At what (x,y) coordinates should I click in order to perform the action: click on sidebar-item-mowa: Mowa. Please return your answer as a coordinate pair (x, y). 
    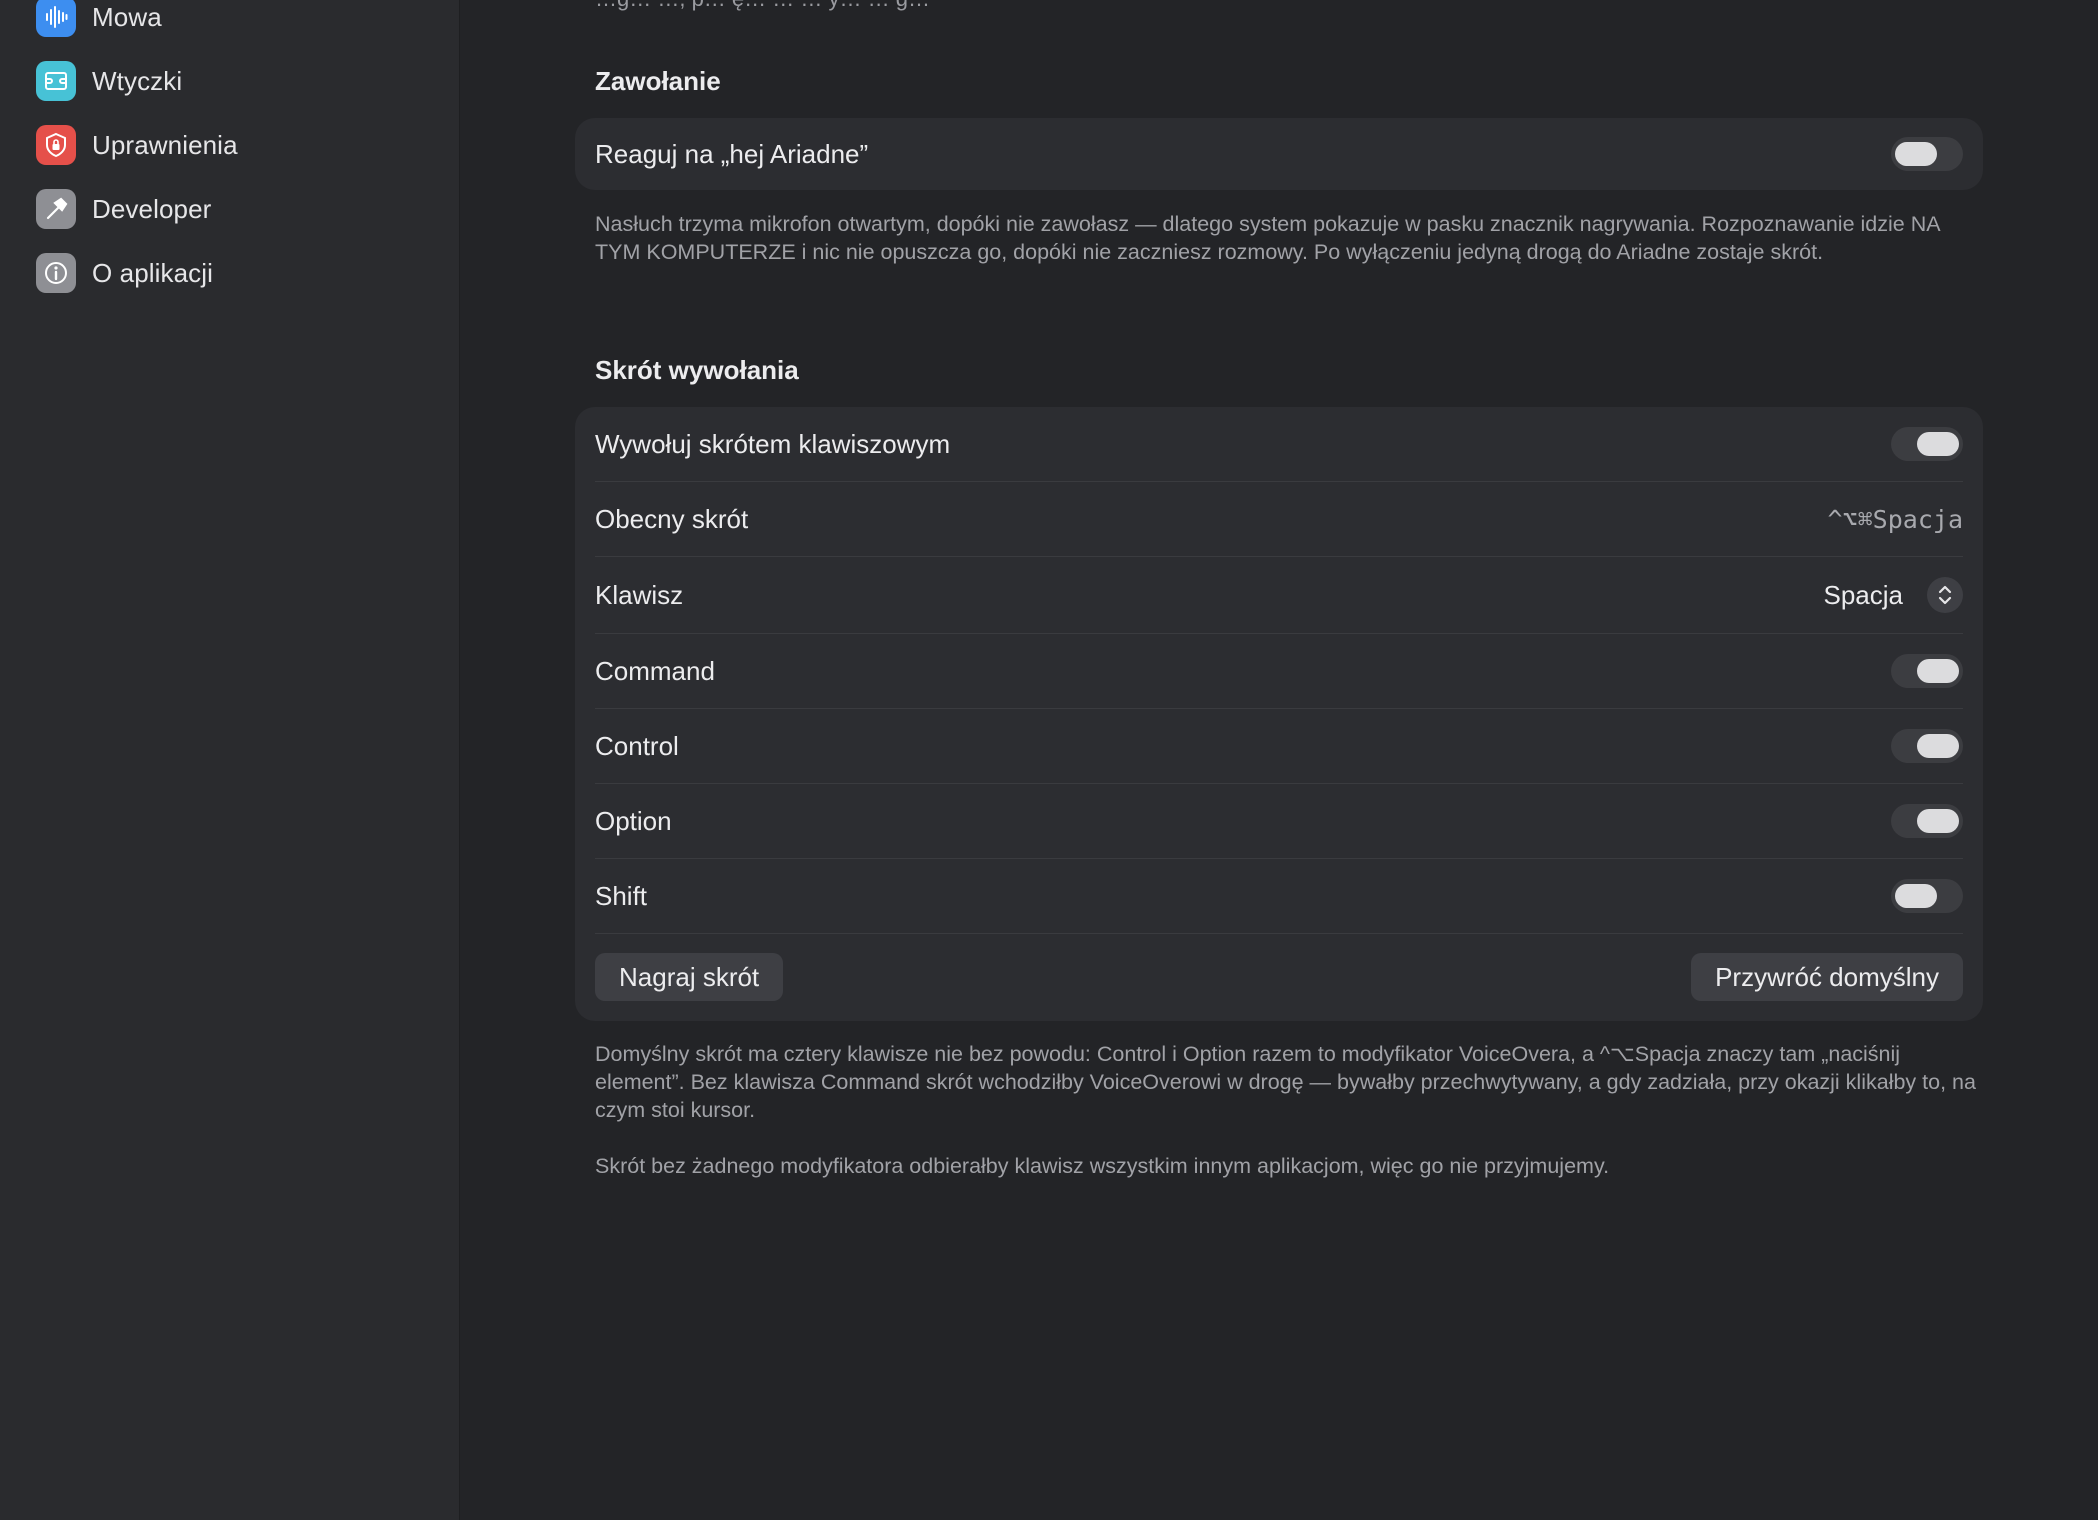
    Looking at the image, I should click on (236, 21).